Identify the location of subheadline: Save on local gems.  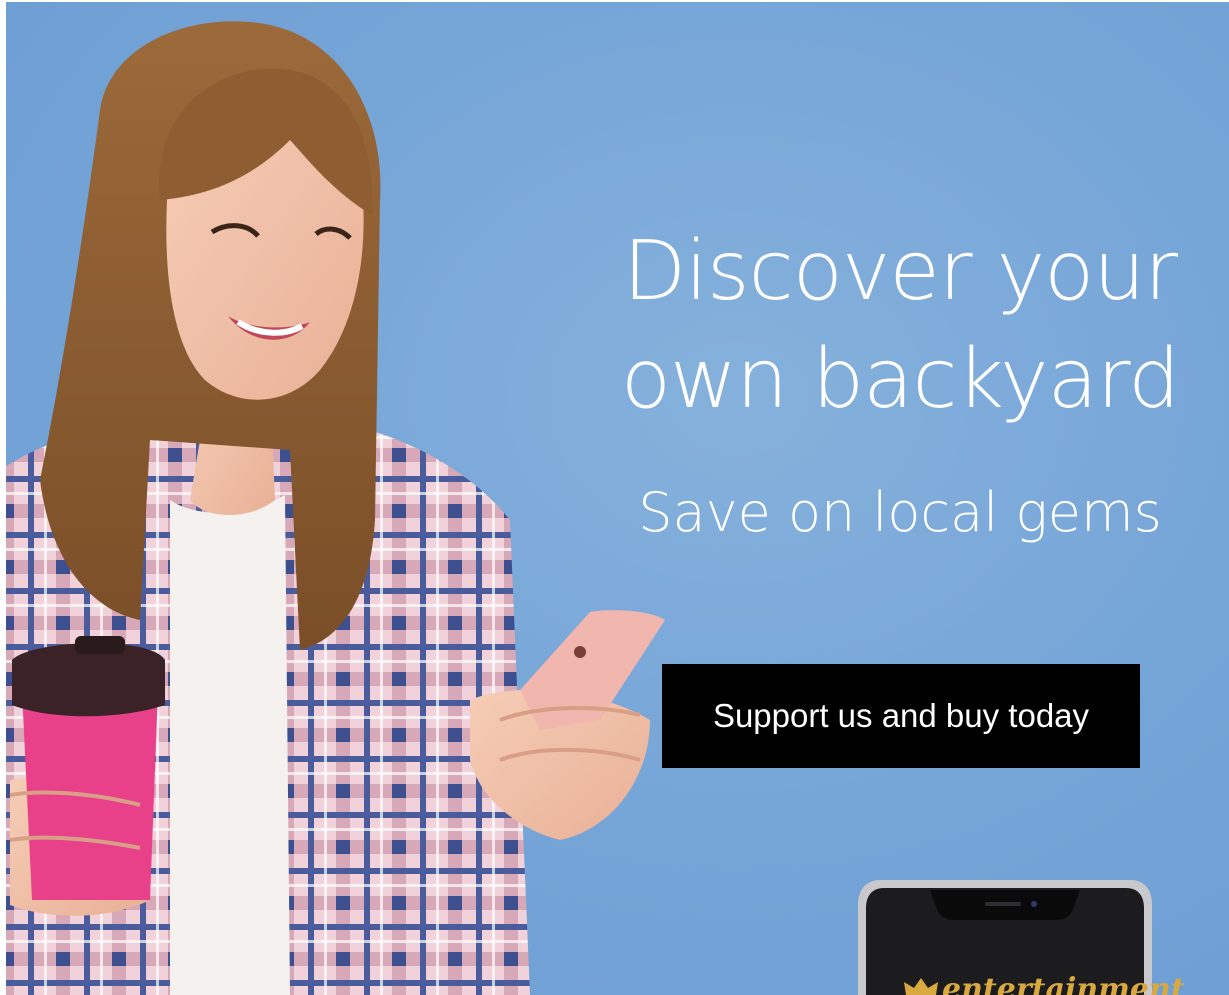
(900, 512).